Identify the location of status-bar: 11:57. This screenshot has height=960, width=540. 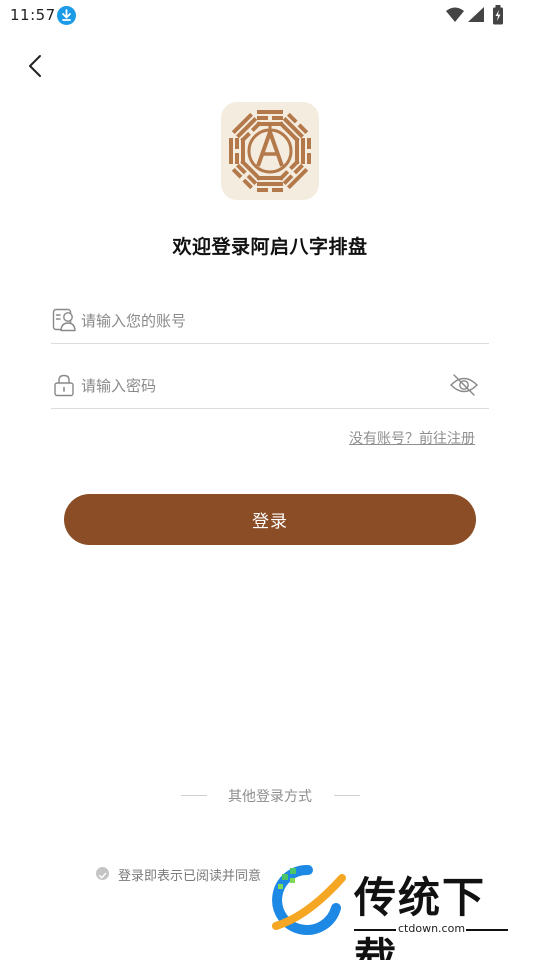
(270, 16).